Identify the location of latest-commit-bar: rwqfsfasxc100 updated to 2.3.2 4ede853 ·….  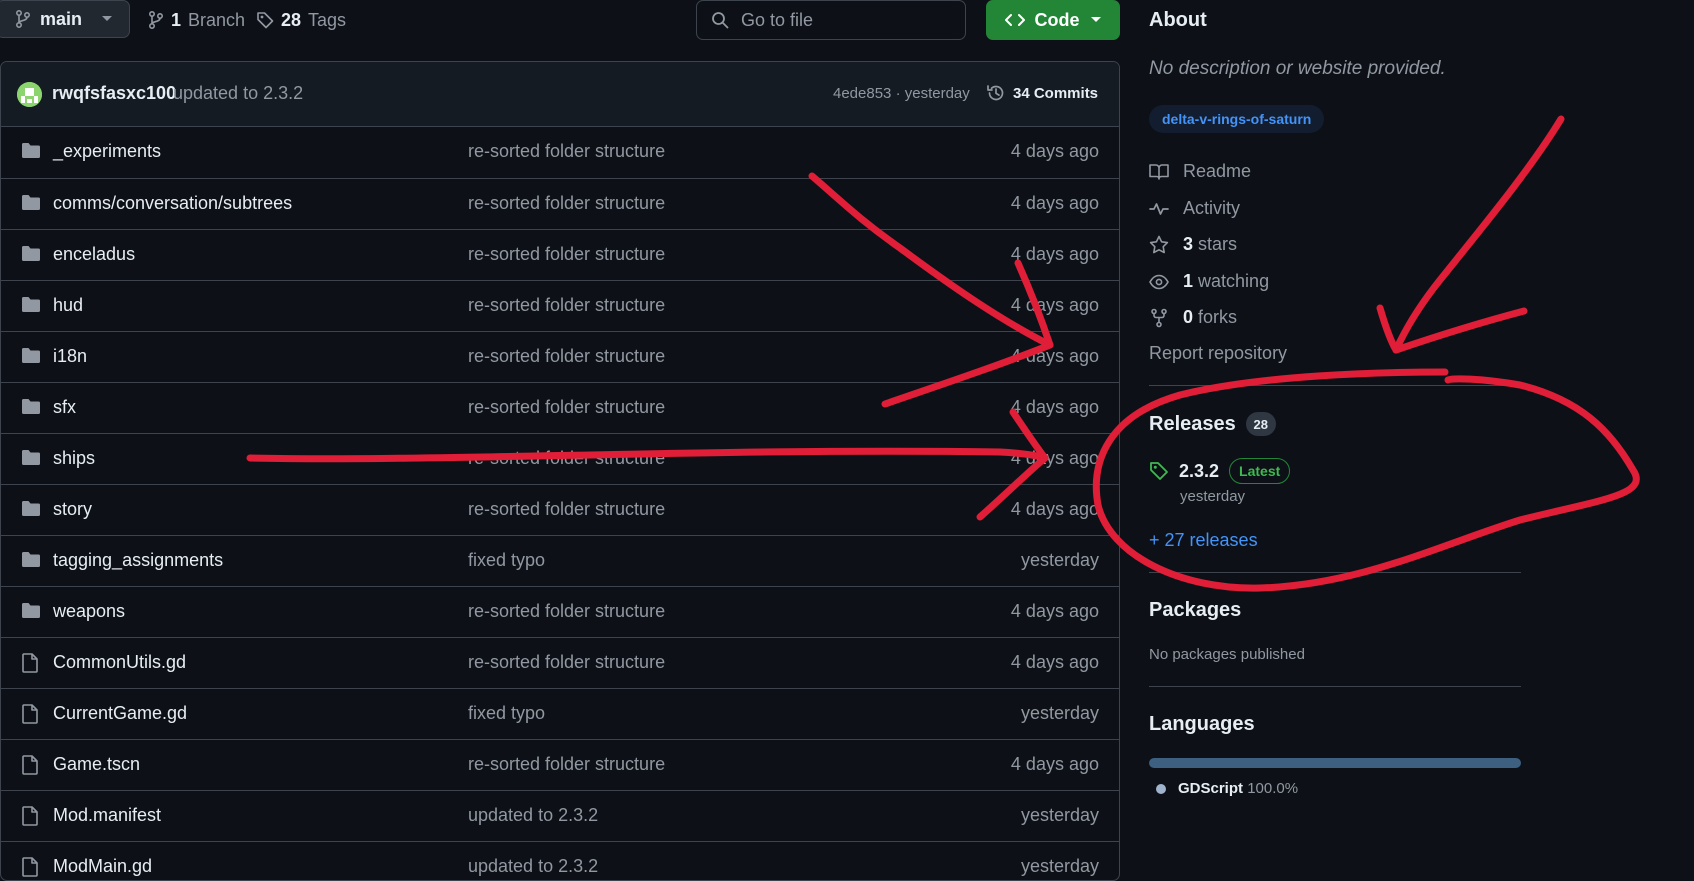
(560, 94).